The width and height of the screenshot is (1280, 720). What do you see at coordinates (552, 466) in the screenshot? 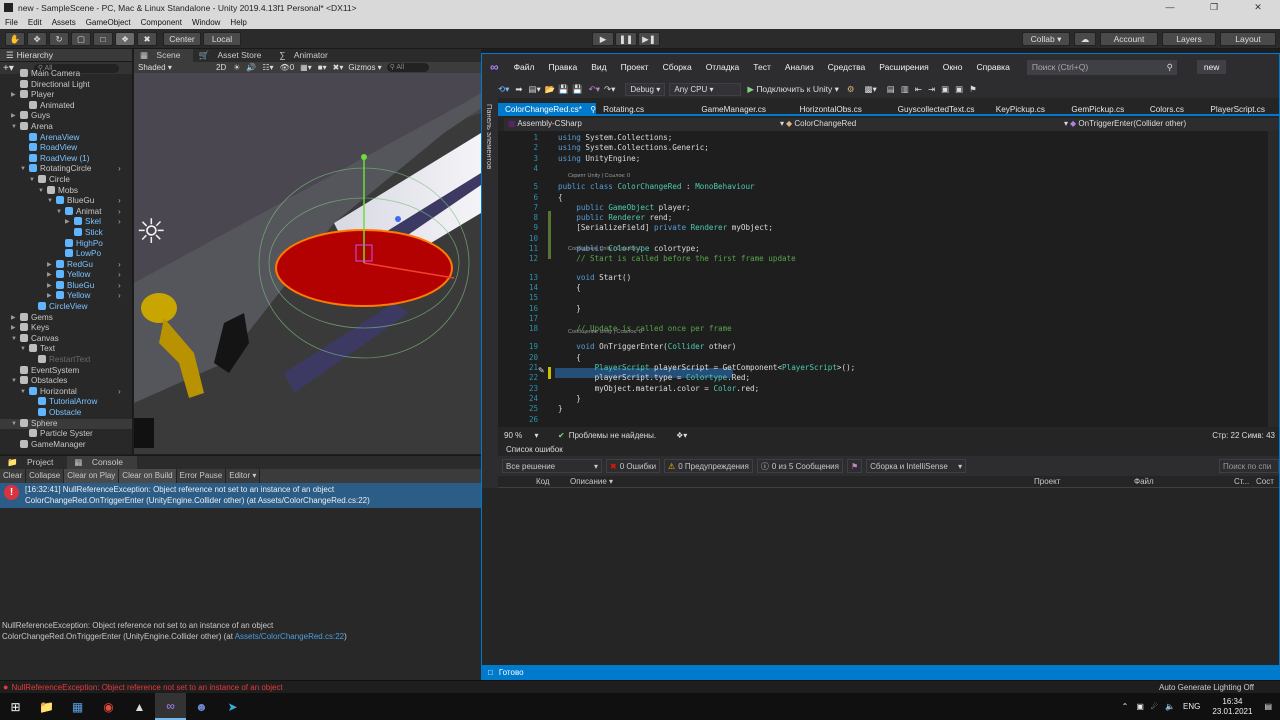
I see `scope-dropdown: Все решение ▾` at bounding box center [552, 466].